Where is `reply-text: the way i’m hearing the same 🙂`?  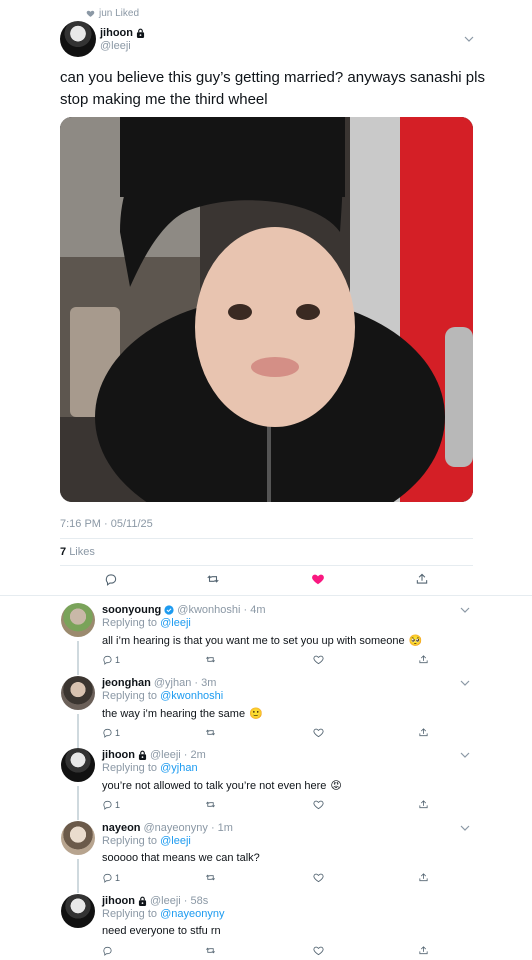 reply-text: the way i’m hearing the same 🙂 is located at coordinates (182, 714).